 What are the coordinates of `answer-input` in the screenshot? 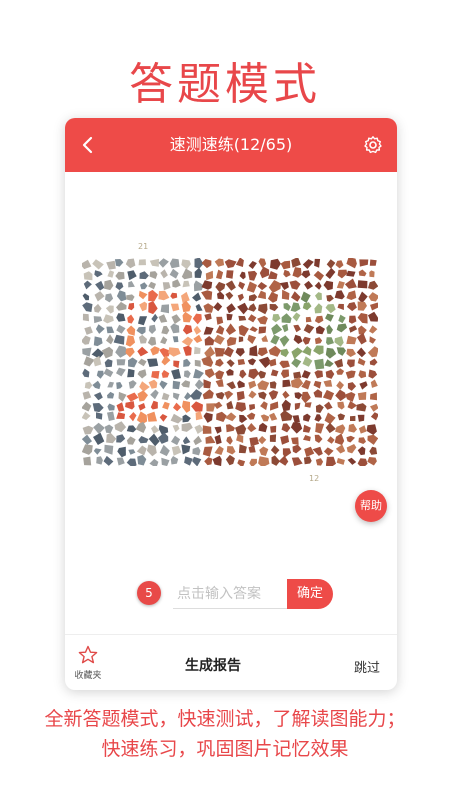 It's located at (234, 594).